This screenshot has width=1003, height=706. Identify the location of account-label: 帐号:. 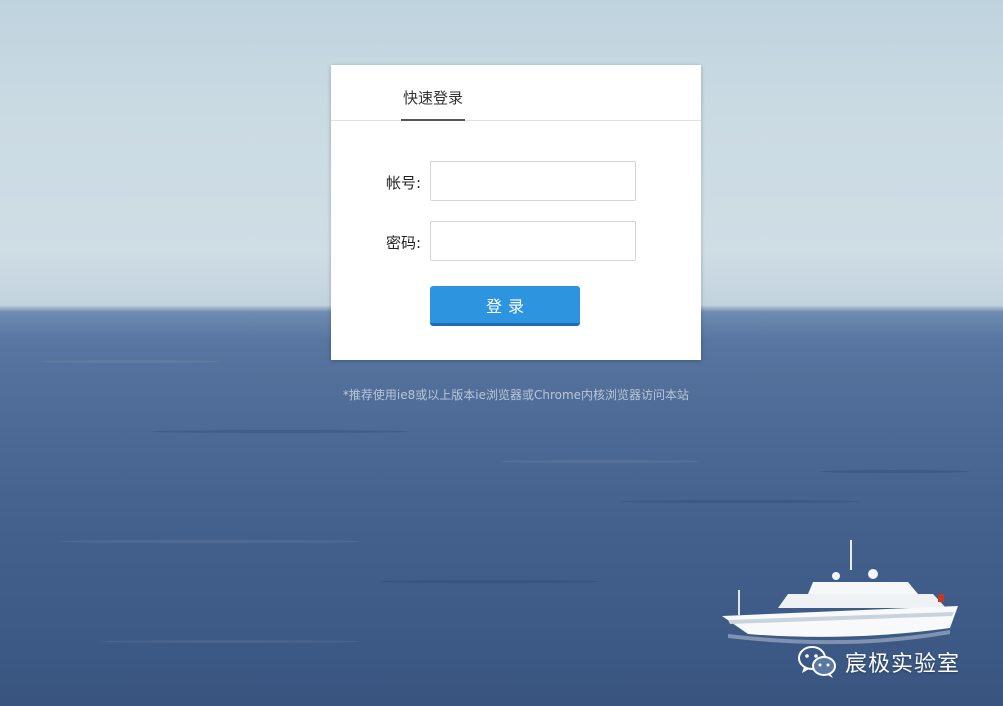
(403, 183).